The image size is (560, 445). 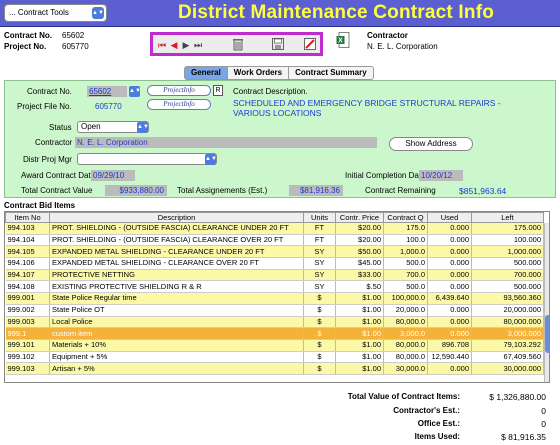 I want to click on bid-items-title: Contract Bid Items, so click(x=40, y=205).